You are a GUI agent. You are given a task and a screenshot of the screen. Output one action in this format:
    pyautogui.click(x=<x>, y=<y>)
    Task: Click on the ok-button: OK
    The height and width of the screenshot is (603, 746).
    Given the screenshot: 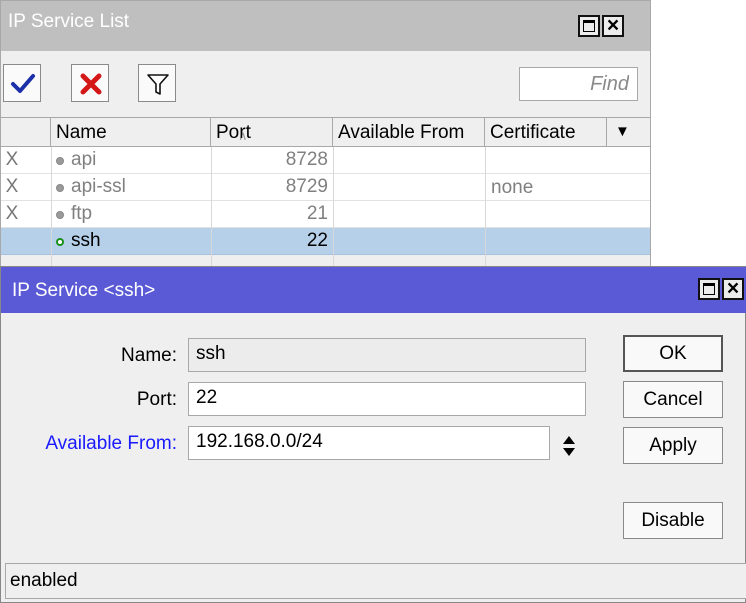 What is the action you would take?
    pyautogui.click(x=673, y=353)
    